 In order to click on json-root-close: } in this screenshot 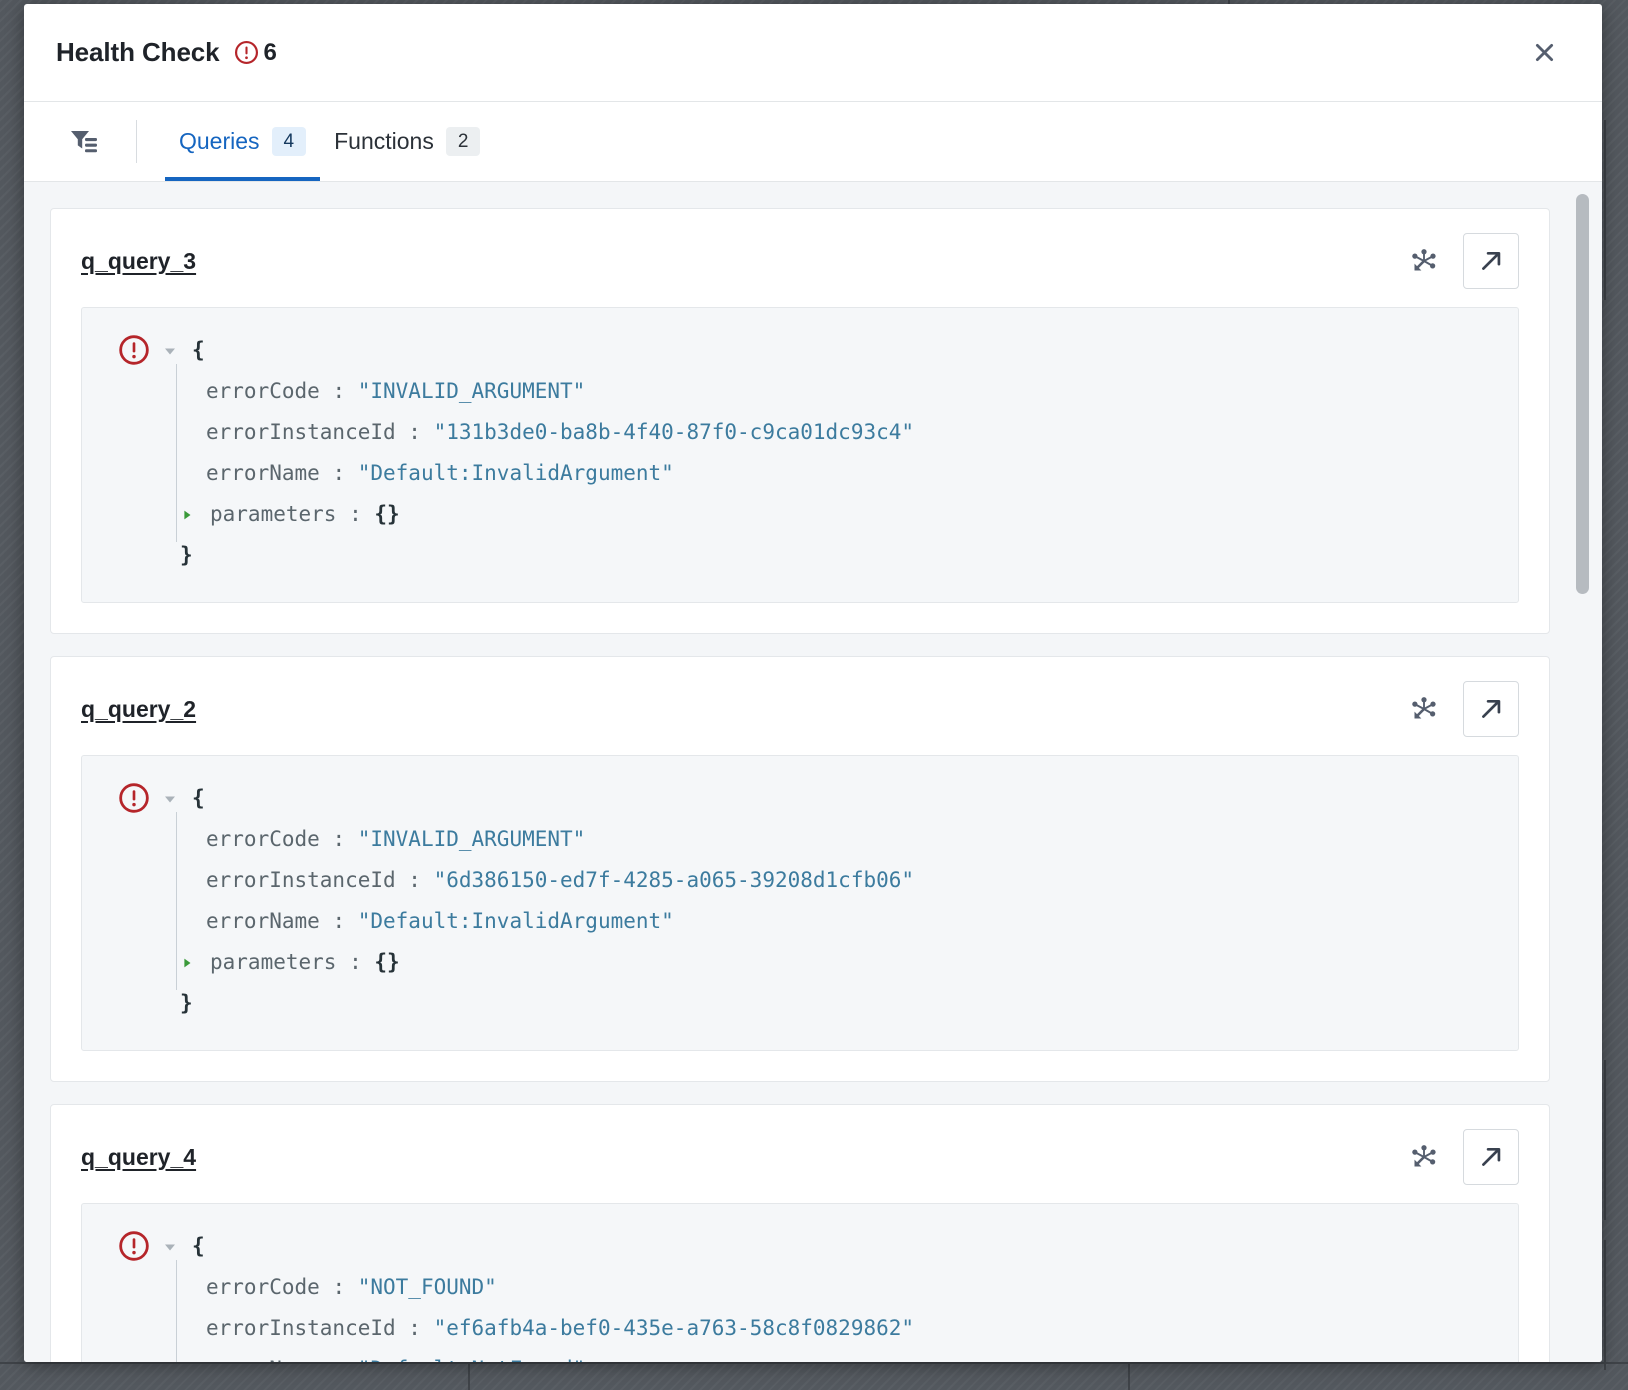, I will do `click(828, 555)`.